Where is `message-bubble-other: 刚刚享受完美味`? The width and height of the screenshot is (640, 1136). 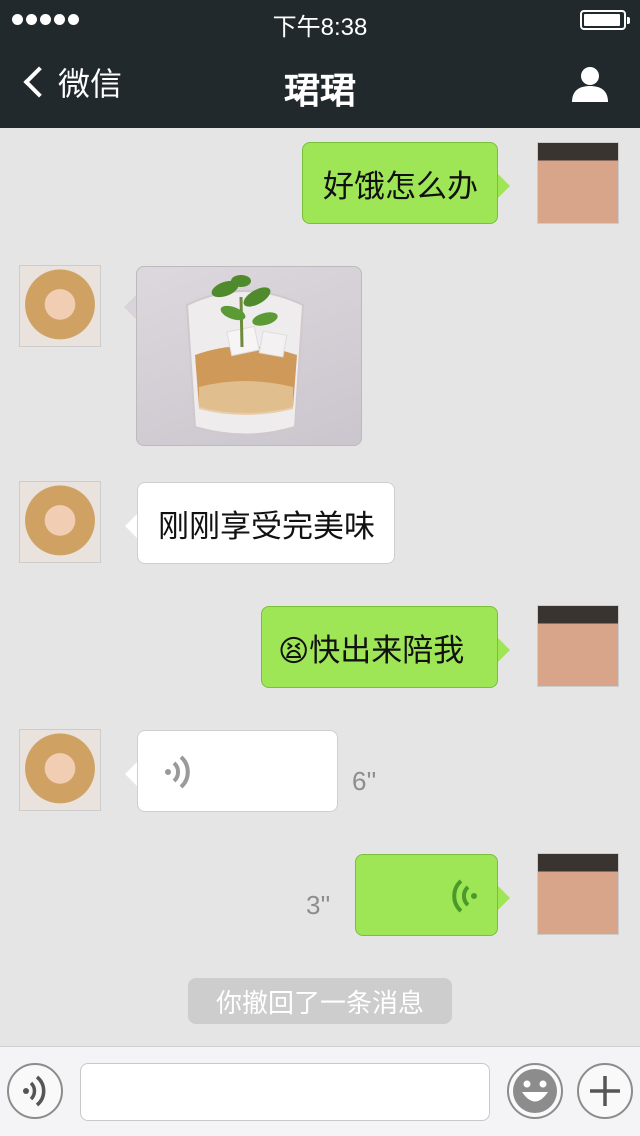
message-bubble-other: 刚刚享受完美味 is located at coordinates (260, 523).